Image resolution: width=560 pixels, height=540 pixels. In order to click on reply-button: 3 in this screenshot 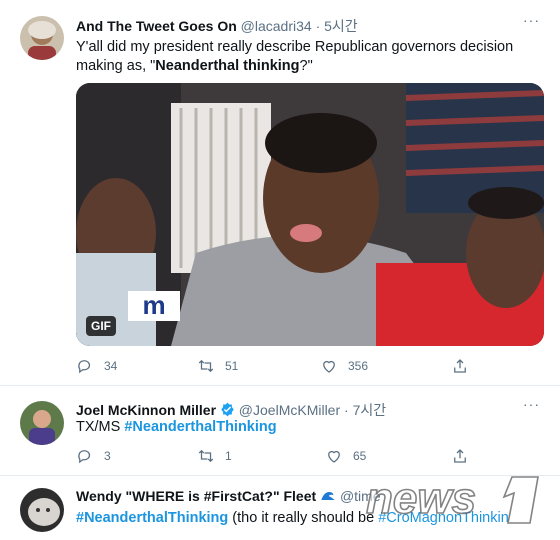, I will do `click(93, 456)`.